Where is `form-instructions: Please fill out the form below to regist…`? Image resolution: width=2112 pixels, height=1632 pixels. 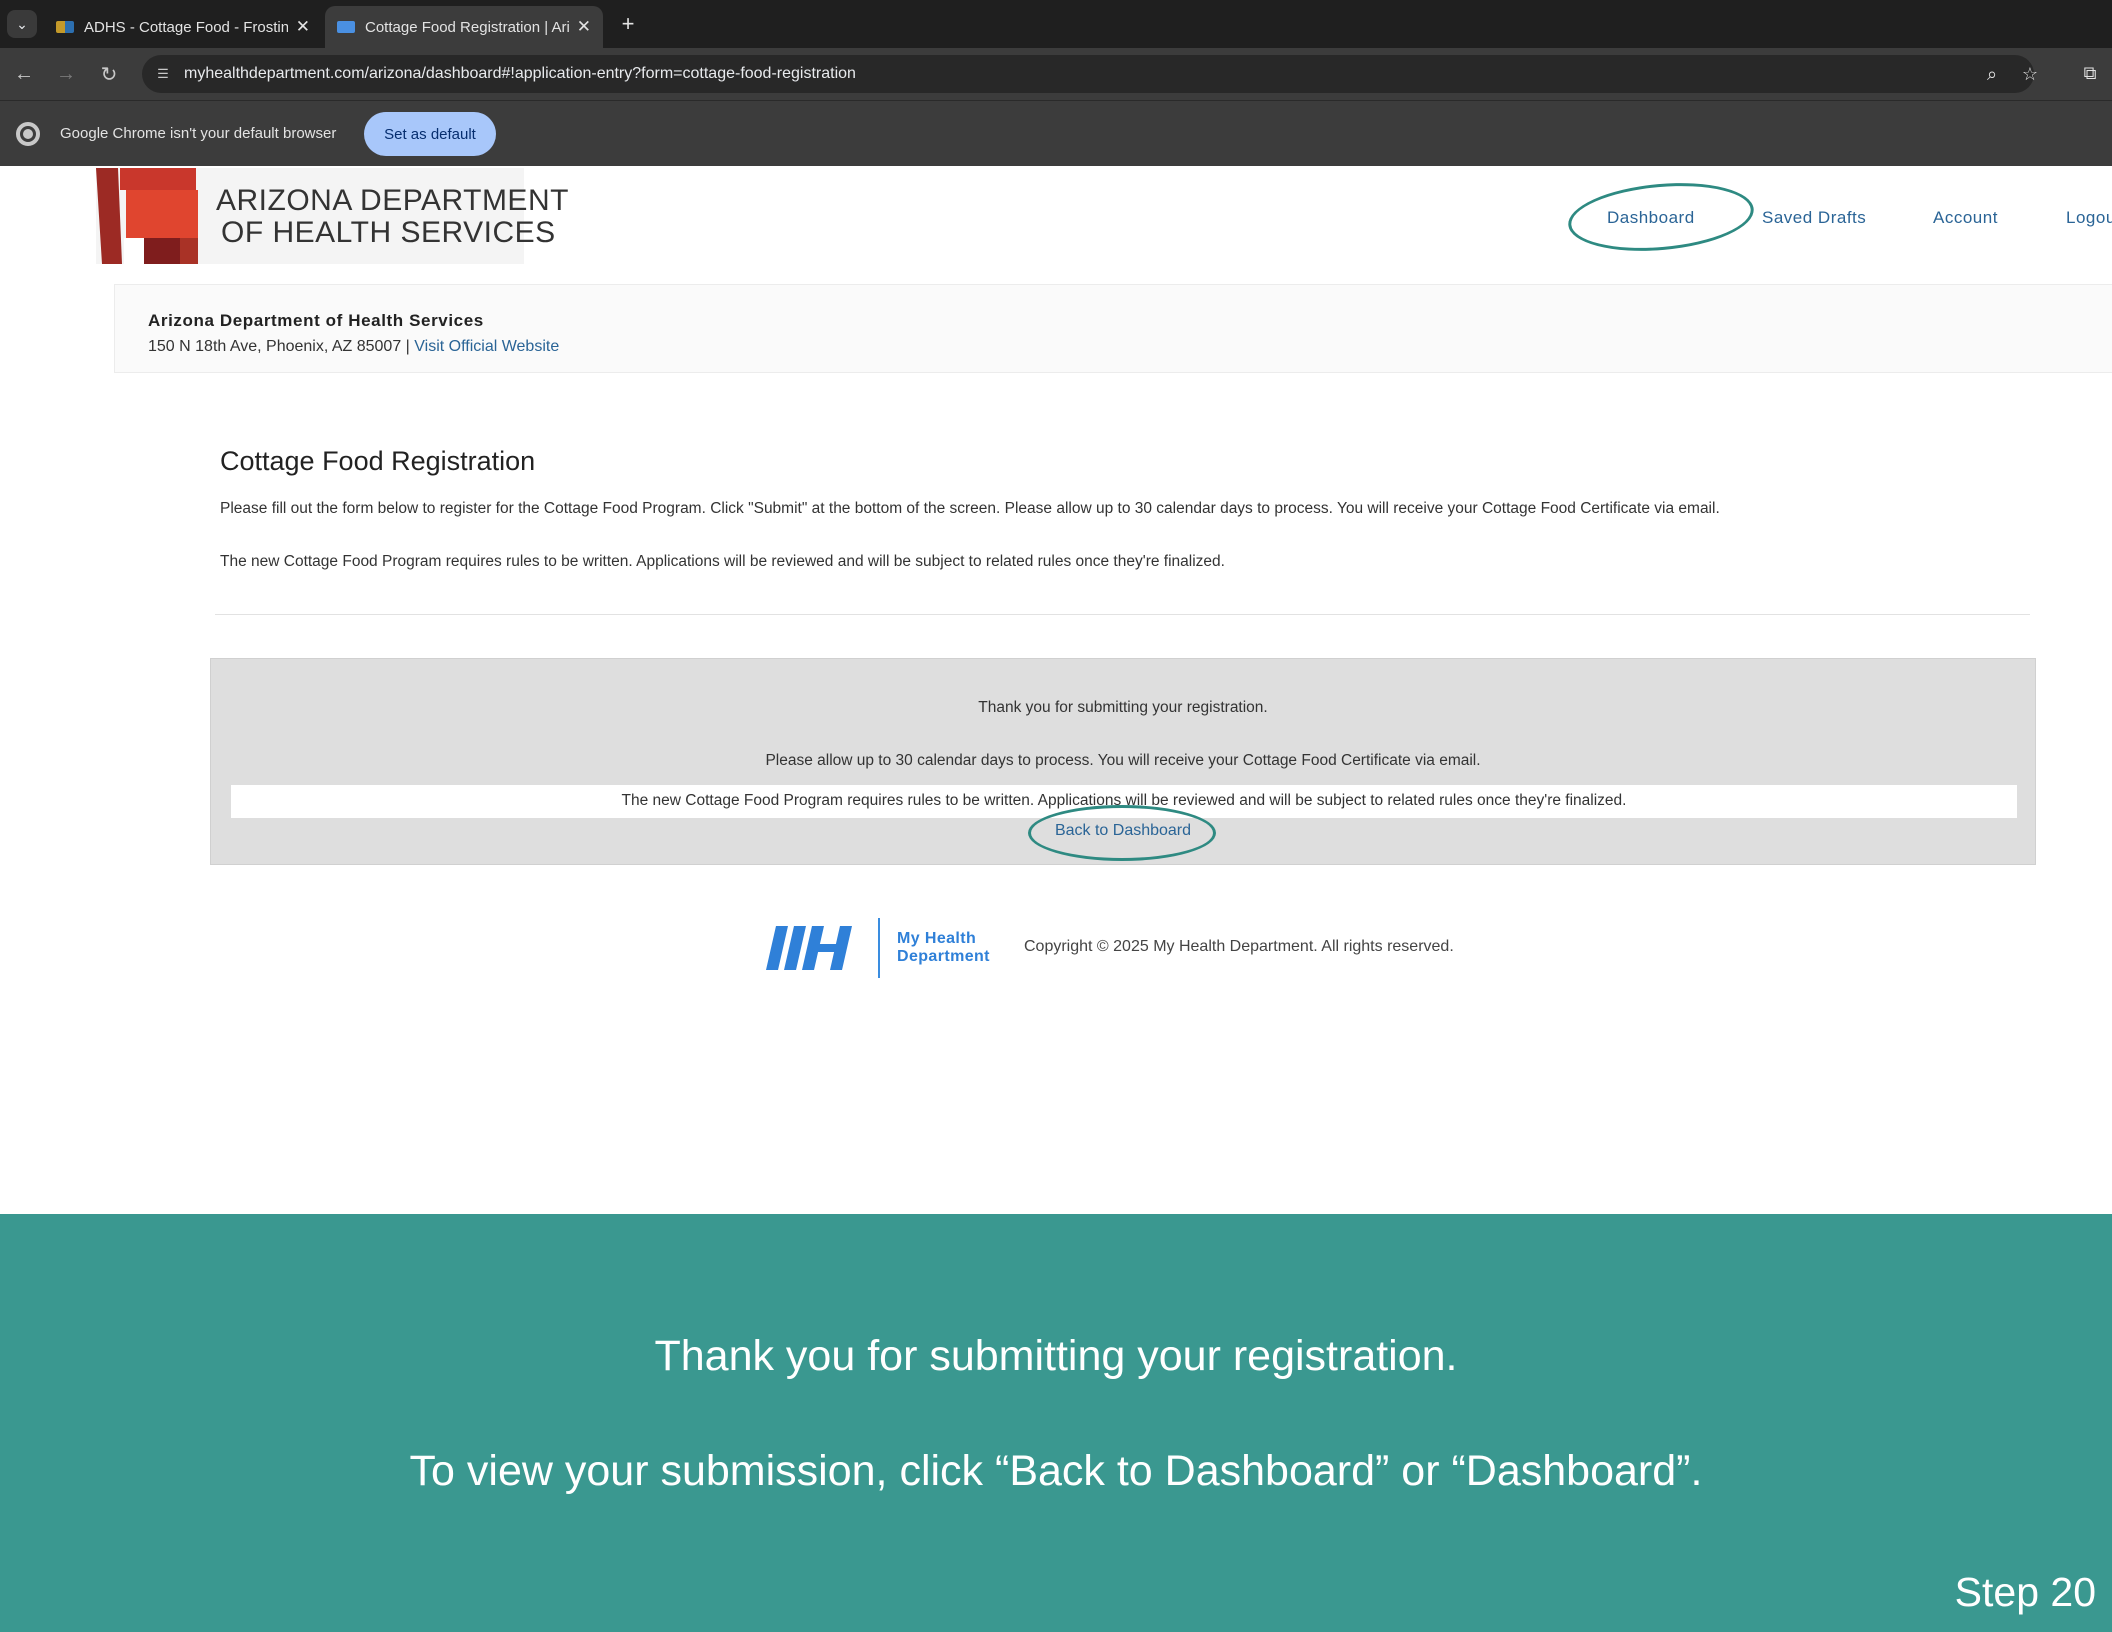
form-instructions: Please fill out the form below to regist… is located at coordinates (970, 508).